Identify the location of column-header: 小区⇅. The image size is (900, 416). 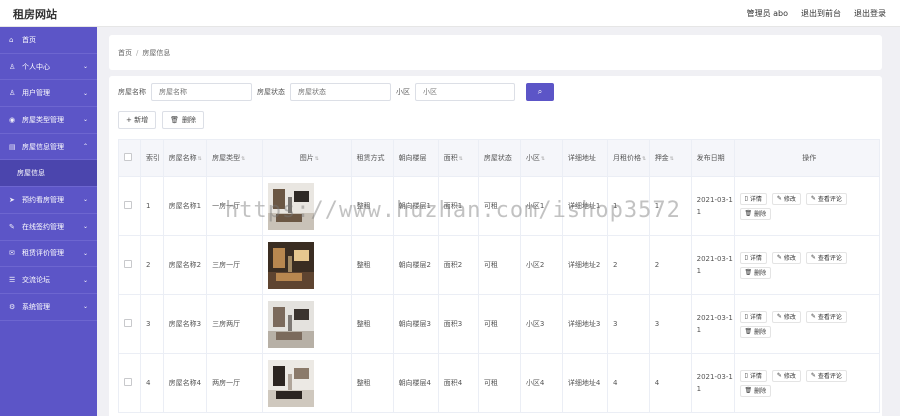
(541, 158).